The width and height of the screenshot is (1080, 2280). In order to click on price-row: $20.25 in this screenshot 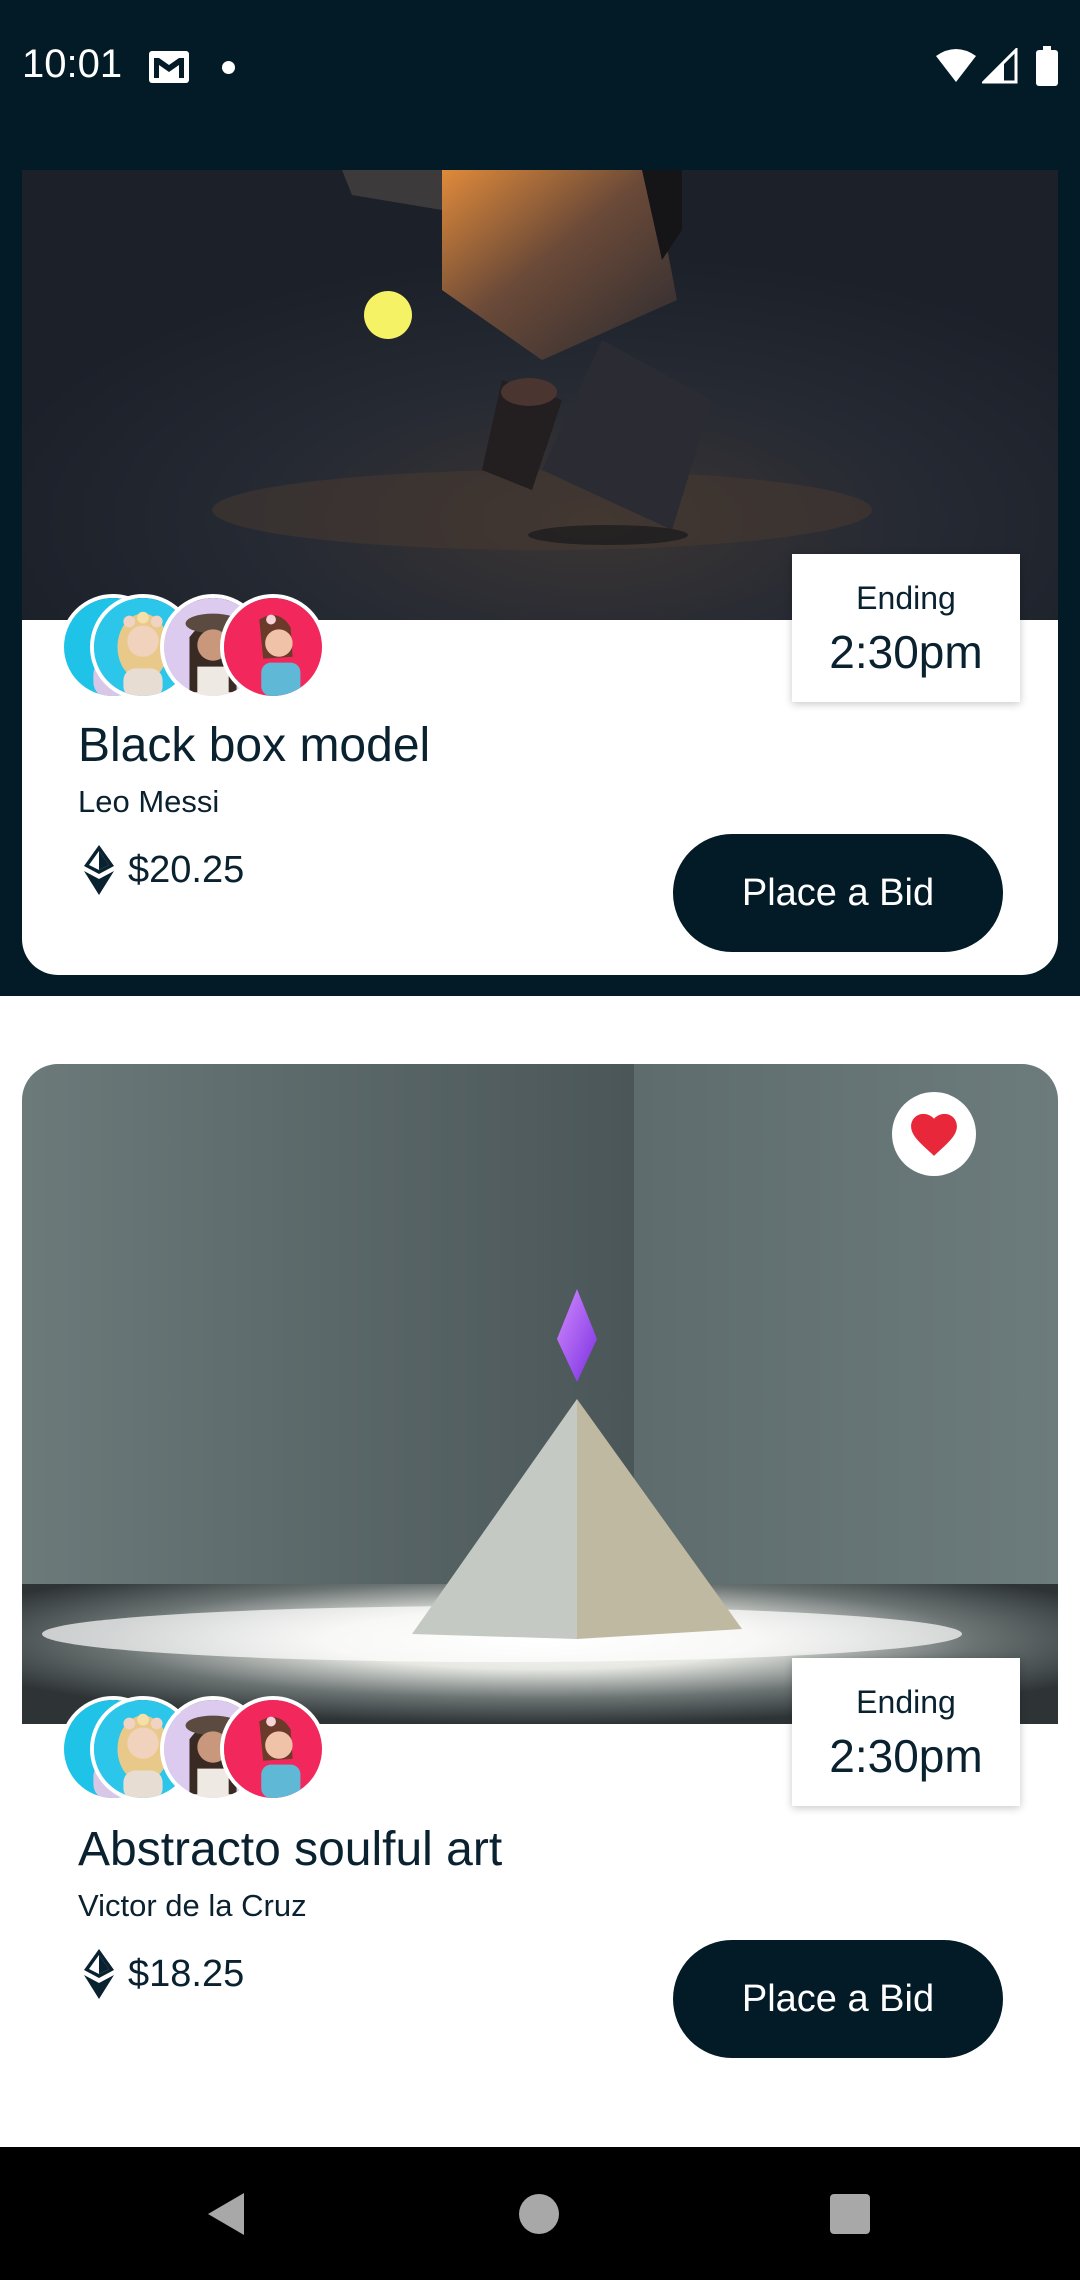, I will do `click(164, 870)`.